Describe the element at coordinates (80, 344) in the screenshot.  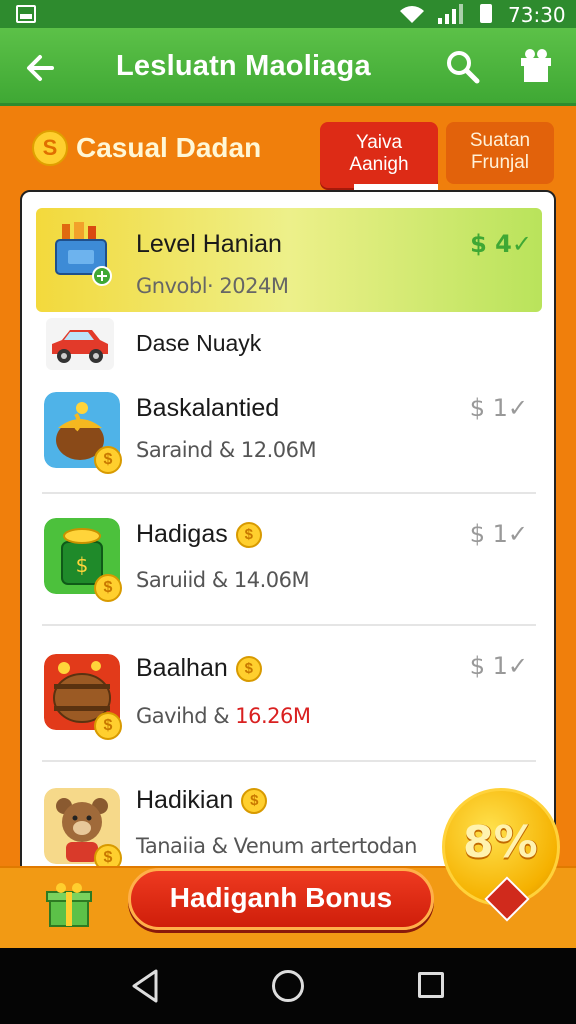
I see `car-icon` at that location.